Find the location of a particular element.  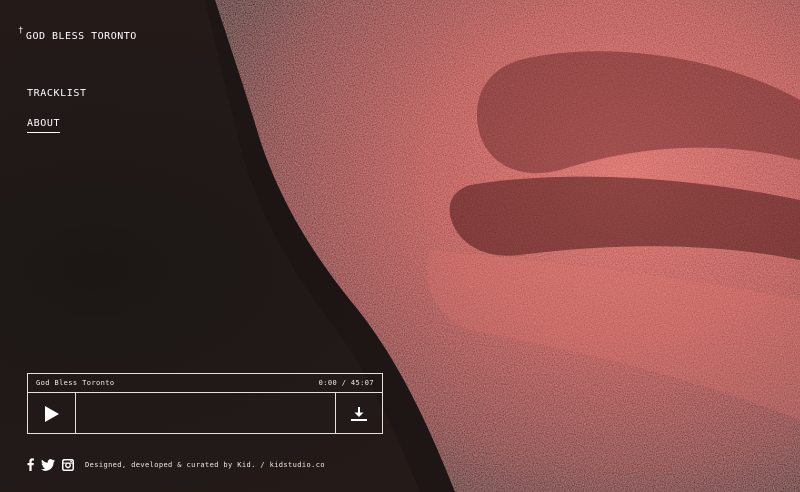

twitter-link is located at coordinates (48, 464).